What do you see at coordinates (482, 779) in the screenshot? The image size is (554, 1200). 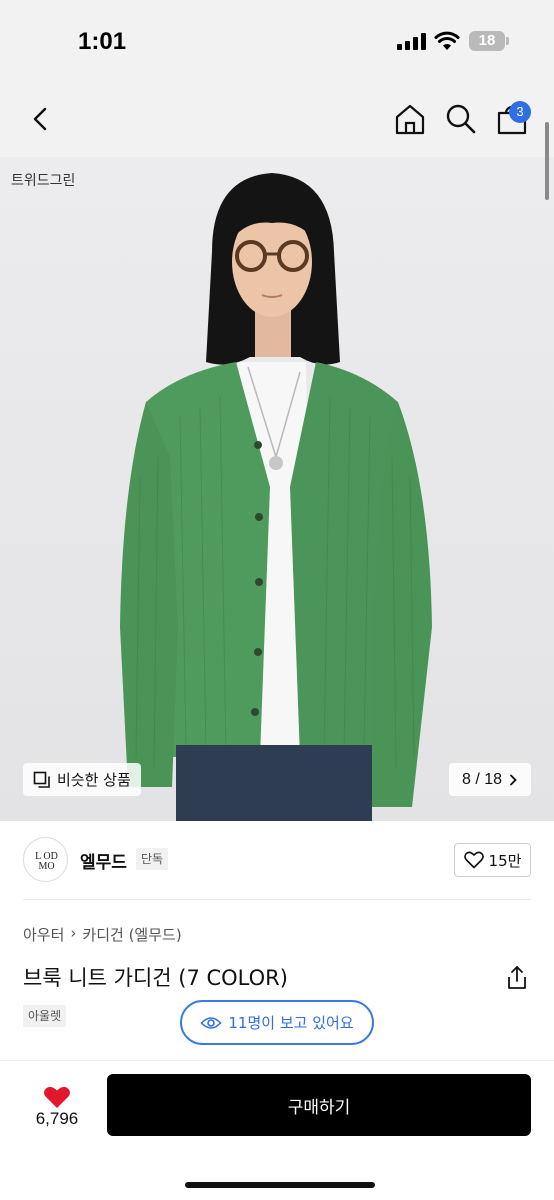 I see `page-indicator-text: 8 / 18` at bounding box center [482, 779].